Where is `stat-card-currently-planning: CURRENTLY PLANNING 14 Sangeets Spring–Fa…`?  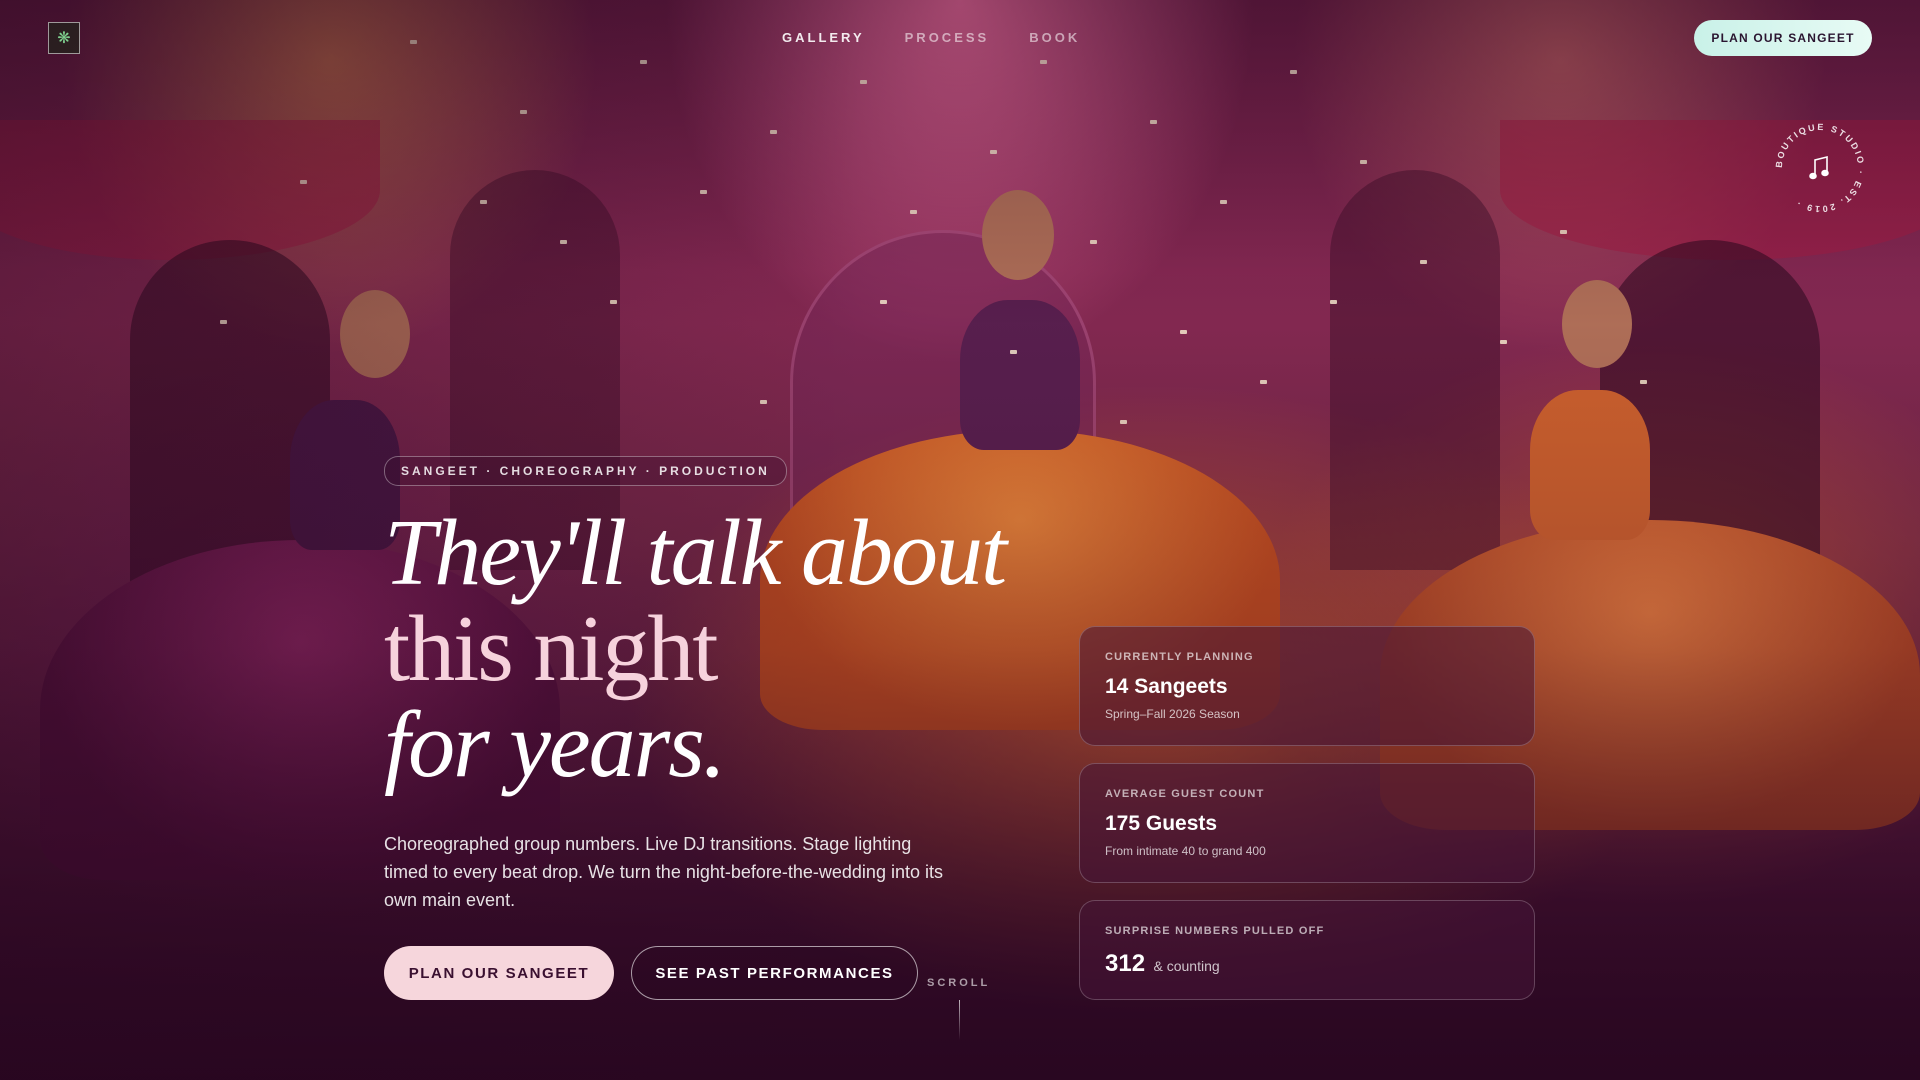
stat-card-currently-planning: CURRENTLY PLANNING 14 Sangeets Spring–Fa… is located at coordinates (1307, 686).